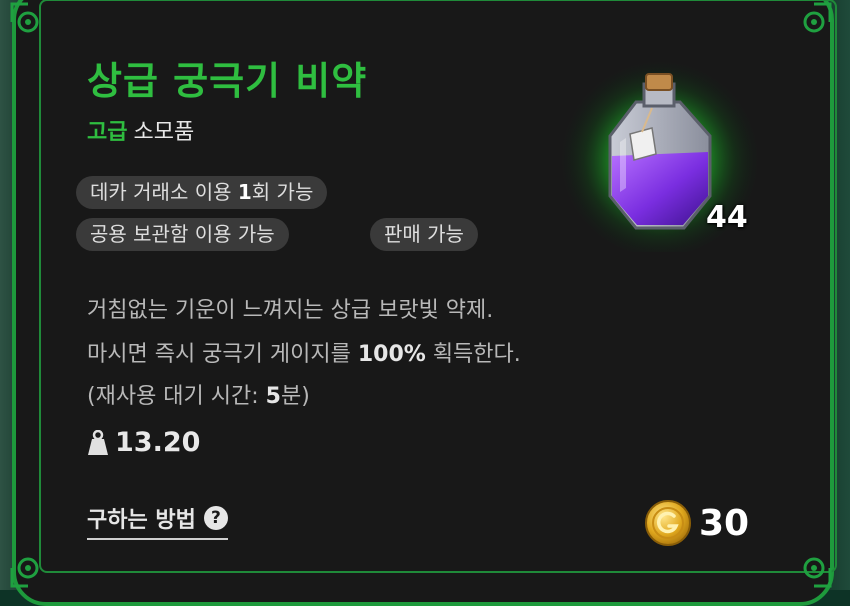 This screenshot has width=850, height=606. What do you see at coordinates (141, 520) in the screenshot?
I see `how-to-obtain-label: 구하는 방법` at bounding box center [141, 520].